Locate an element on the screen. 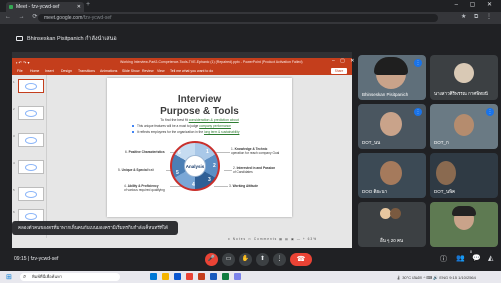  wheel-number: 2 is located at coordinates (214, 166).